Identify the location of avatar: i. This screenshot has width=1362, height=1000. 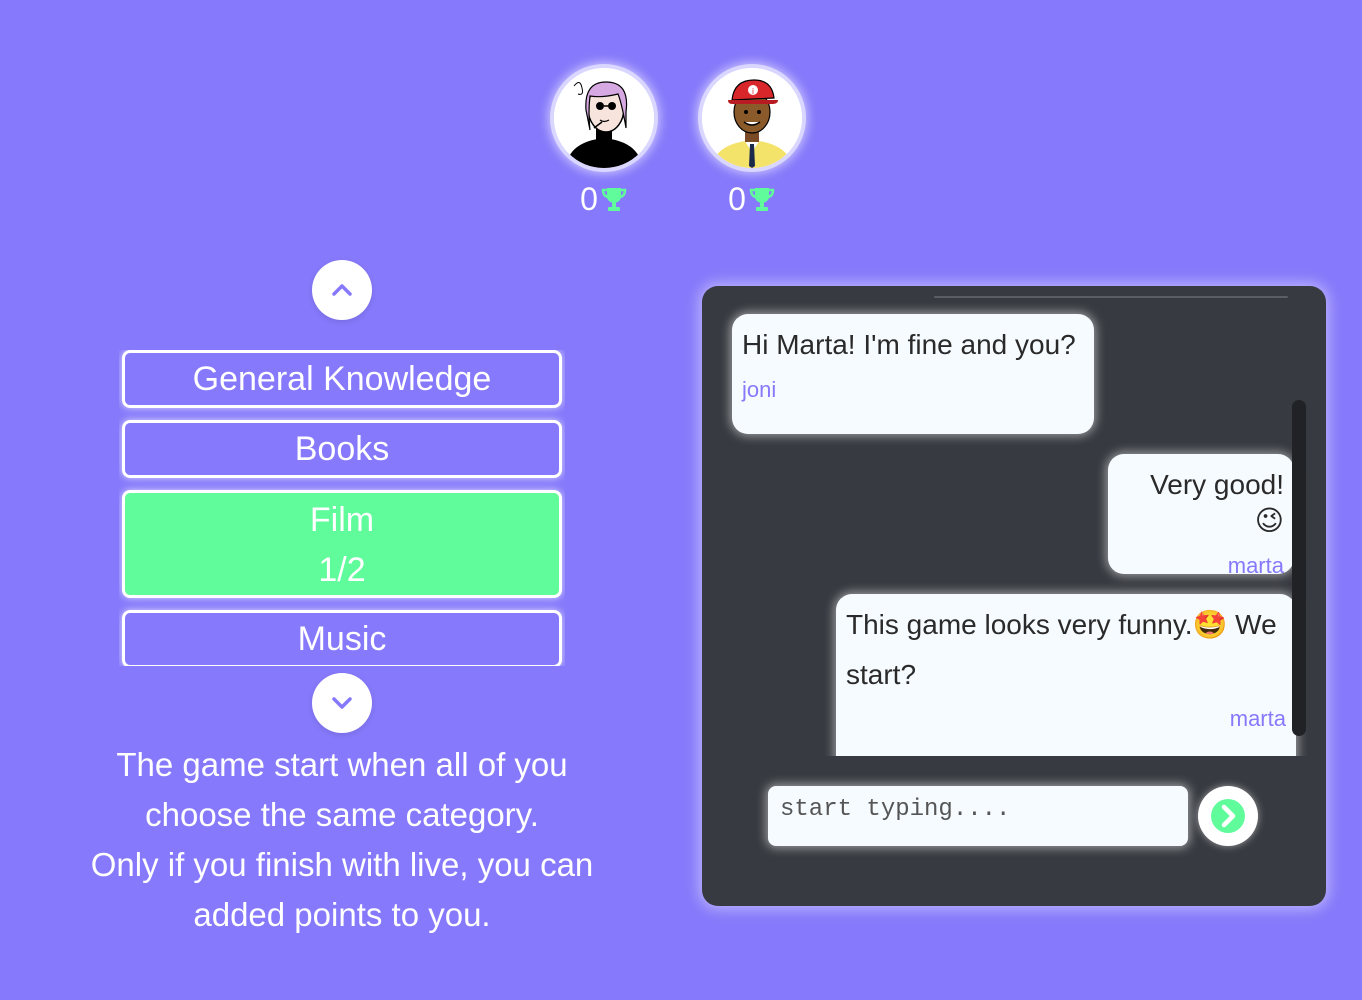
(752, 118).